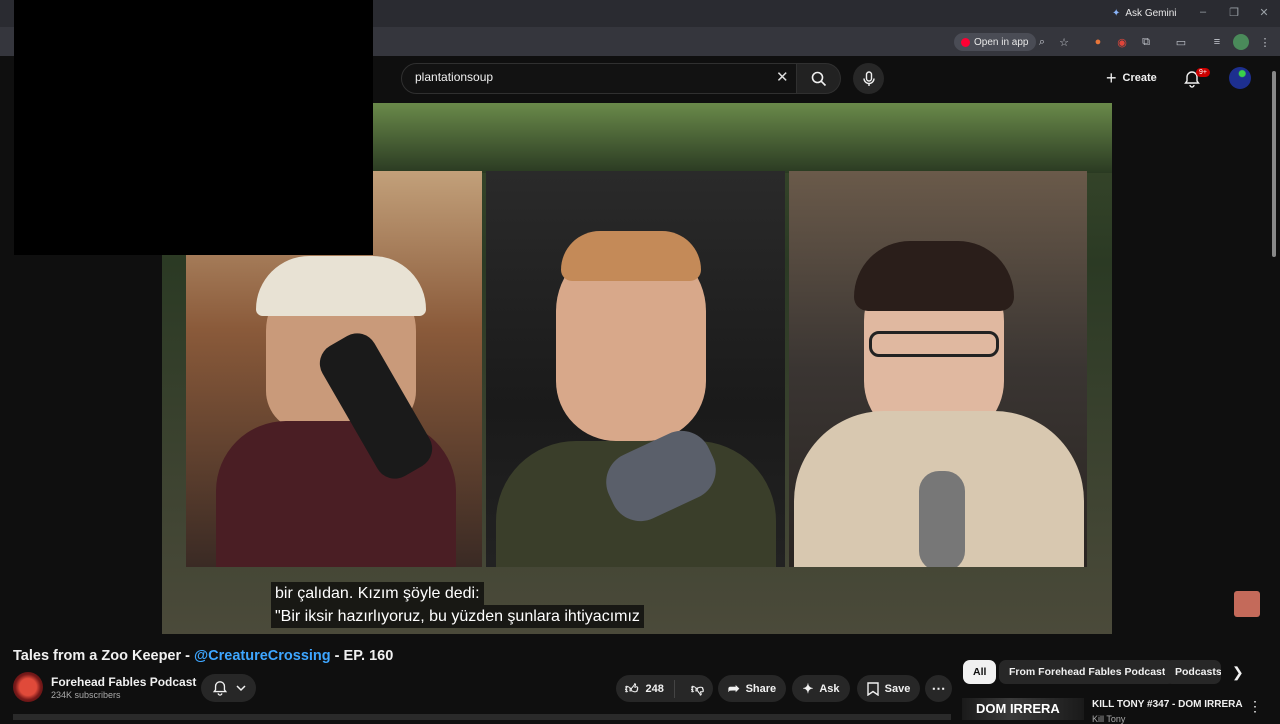 Image resolution: width=1280 pixels, height=724 pixels. I want to click on create-button: + Create, so click(1131, 78).